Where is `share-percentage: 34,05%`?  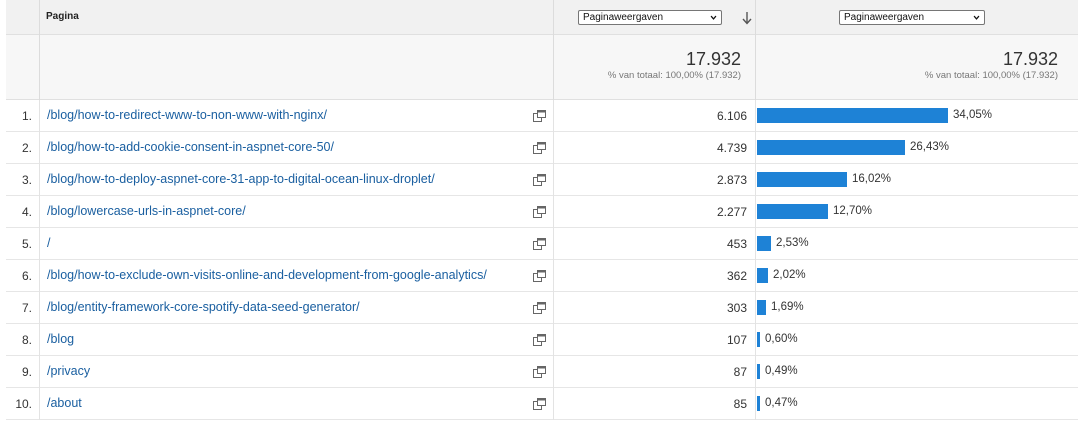
share-percentage: 34,05% is located at coordinates (973, 115).